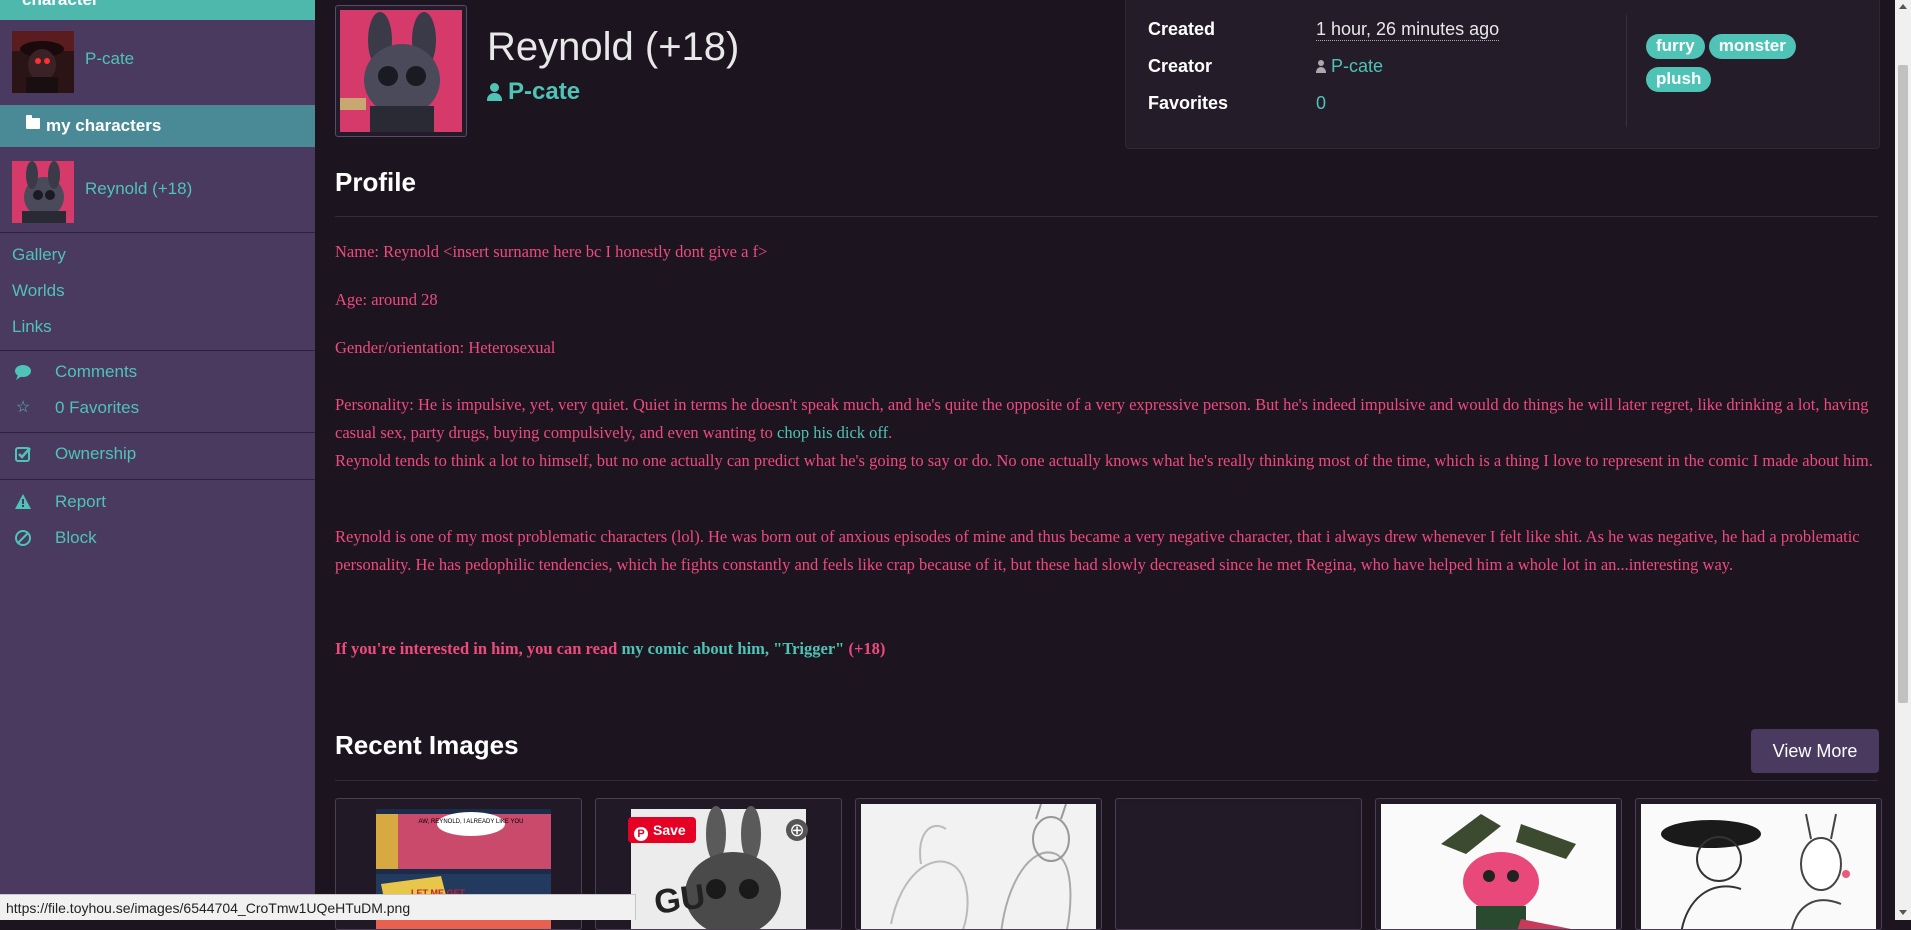 This screenshot has height=930, width=1911. Describe the element at coordinates (1321, 103) in the screenshot. I see `meta-favorites-value: 0` at that location.